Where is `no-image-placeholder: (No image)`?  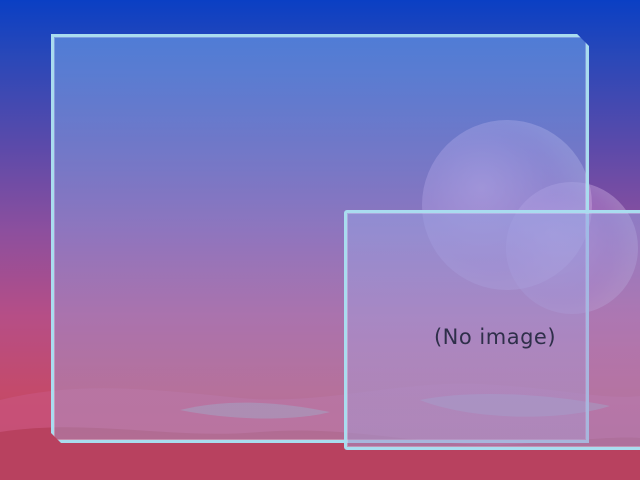
no-image-placeholder: (No image) is located at coordinates (495, 337).